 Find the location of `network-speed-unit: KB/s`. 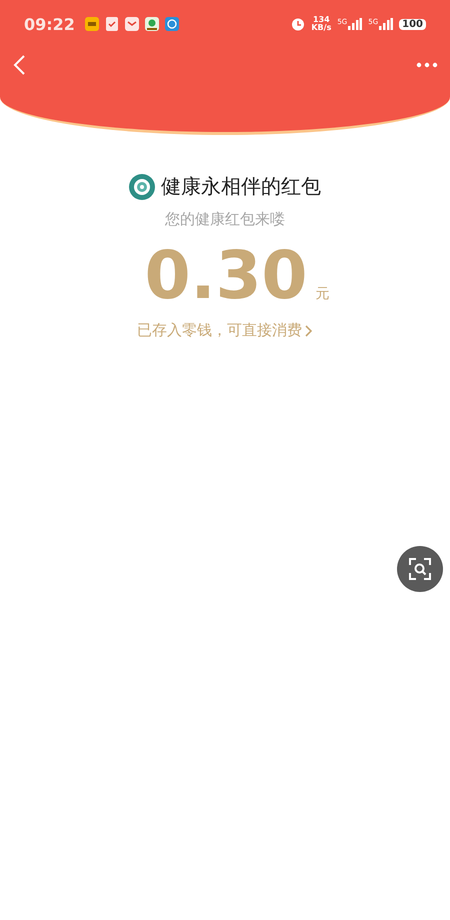

network-speed-unit: KB/s is located at coordinates (321, 28).